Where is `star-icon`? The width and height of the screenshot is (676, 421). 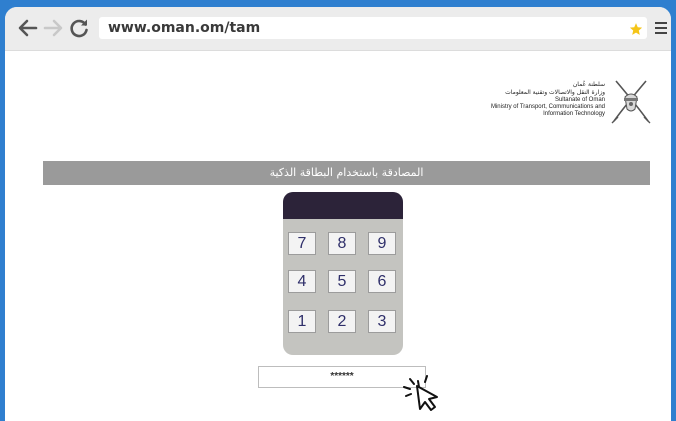
star-icon is located at coordinates (636, 28).